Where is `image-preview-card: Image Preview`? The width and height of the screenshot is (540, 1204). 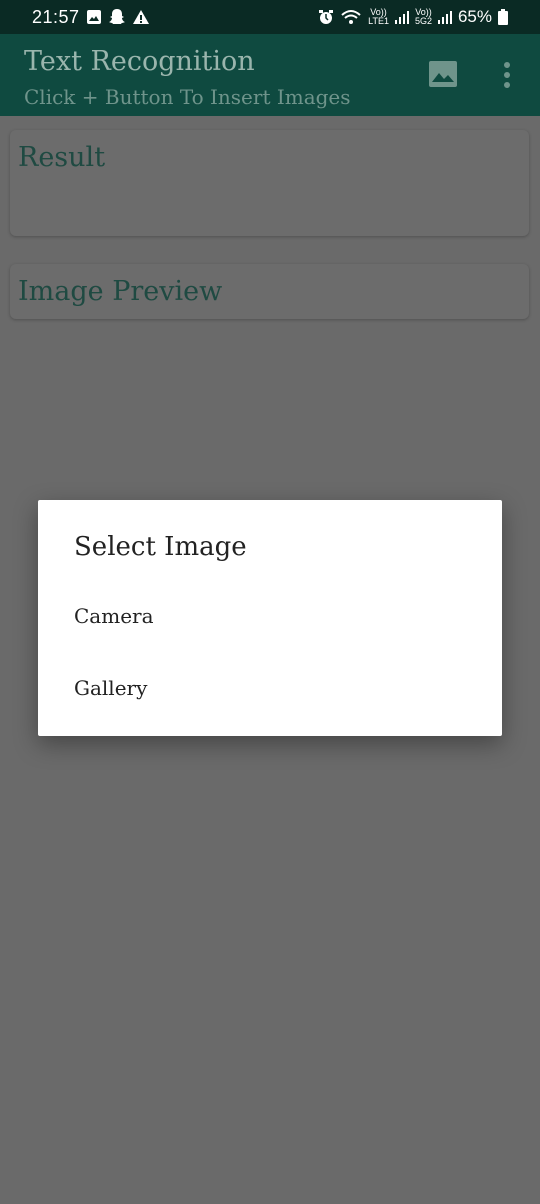 image-preview-card: Image Preview is located at coordinates (269, 291).